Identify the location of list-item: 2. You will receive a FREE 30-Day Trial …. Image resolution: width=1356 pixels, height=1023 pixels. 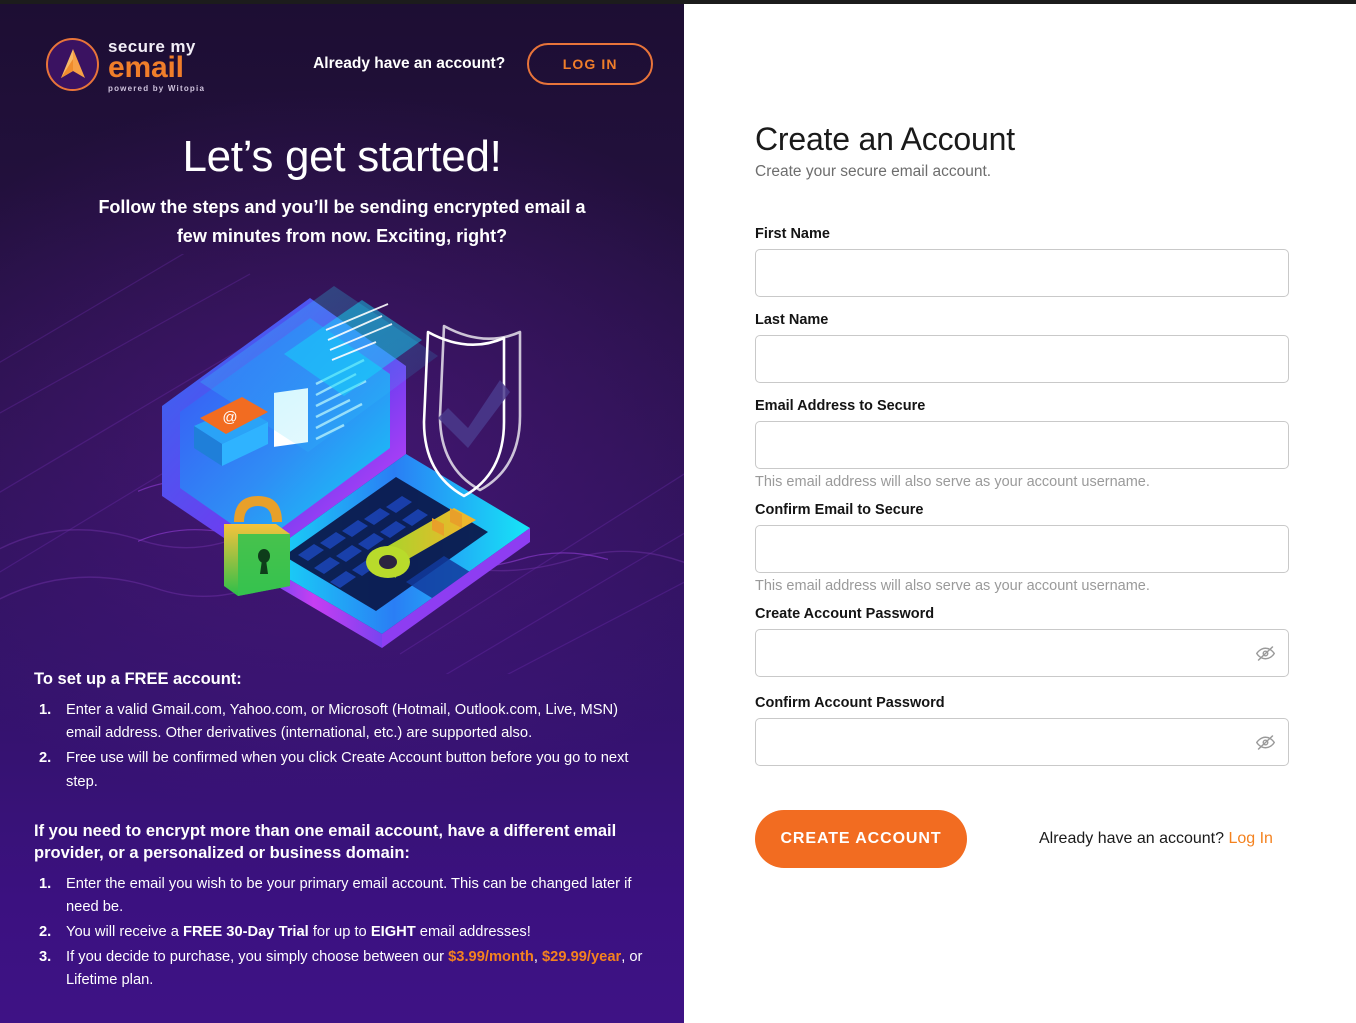
(344, 932).